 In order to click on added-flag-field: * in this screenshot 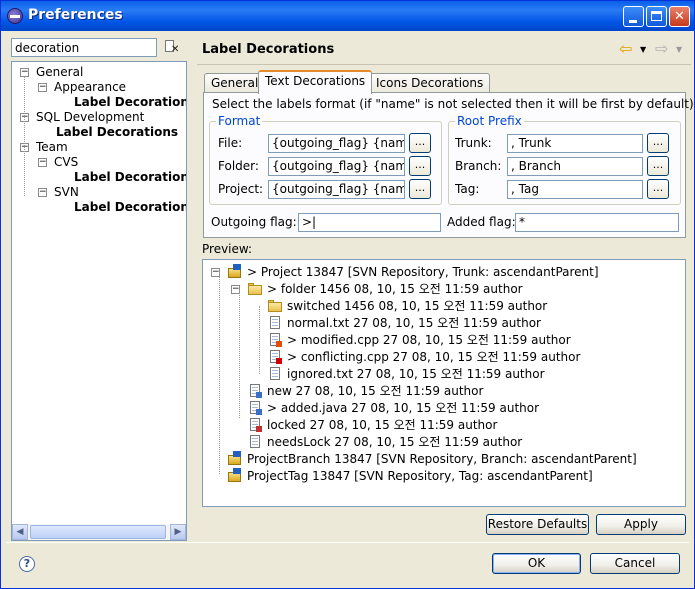, I will do `click(597, 222)`.